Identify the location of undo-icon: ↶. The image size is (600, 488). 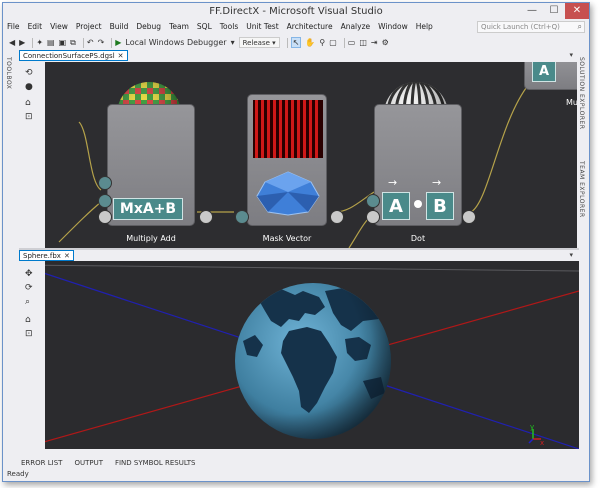
(90, 42).